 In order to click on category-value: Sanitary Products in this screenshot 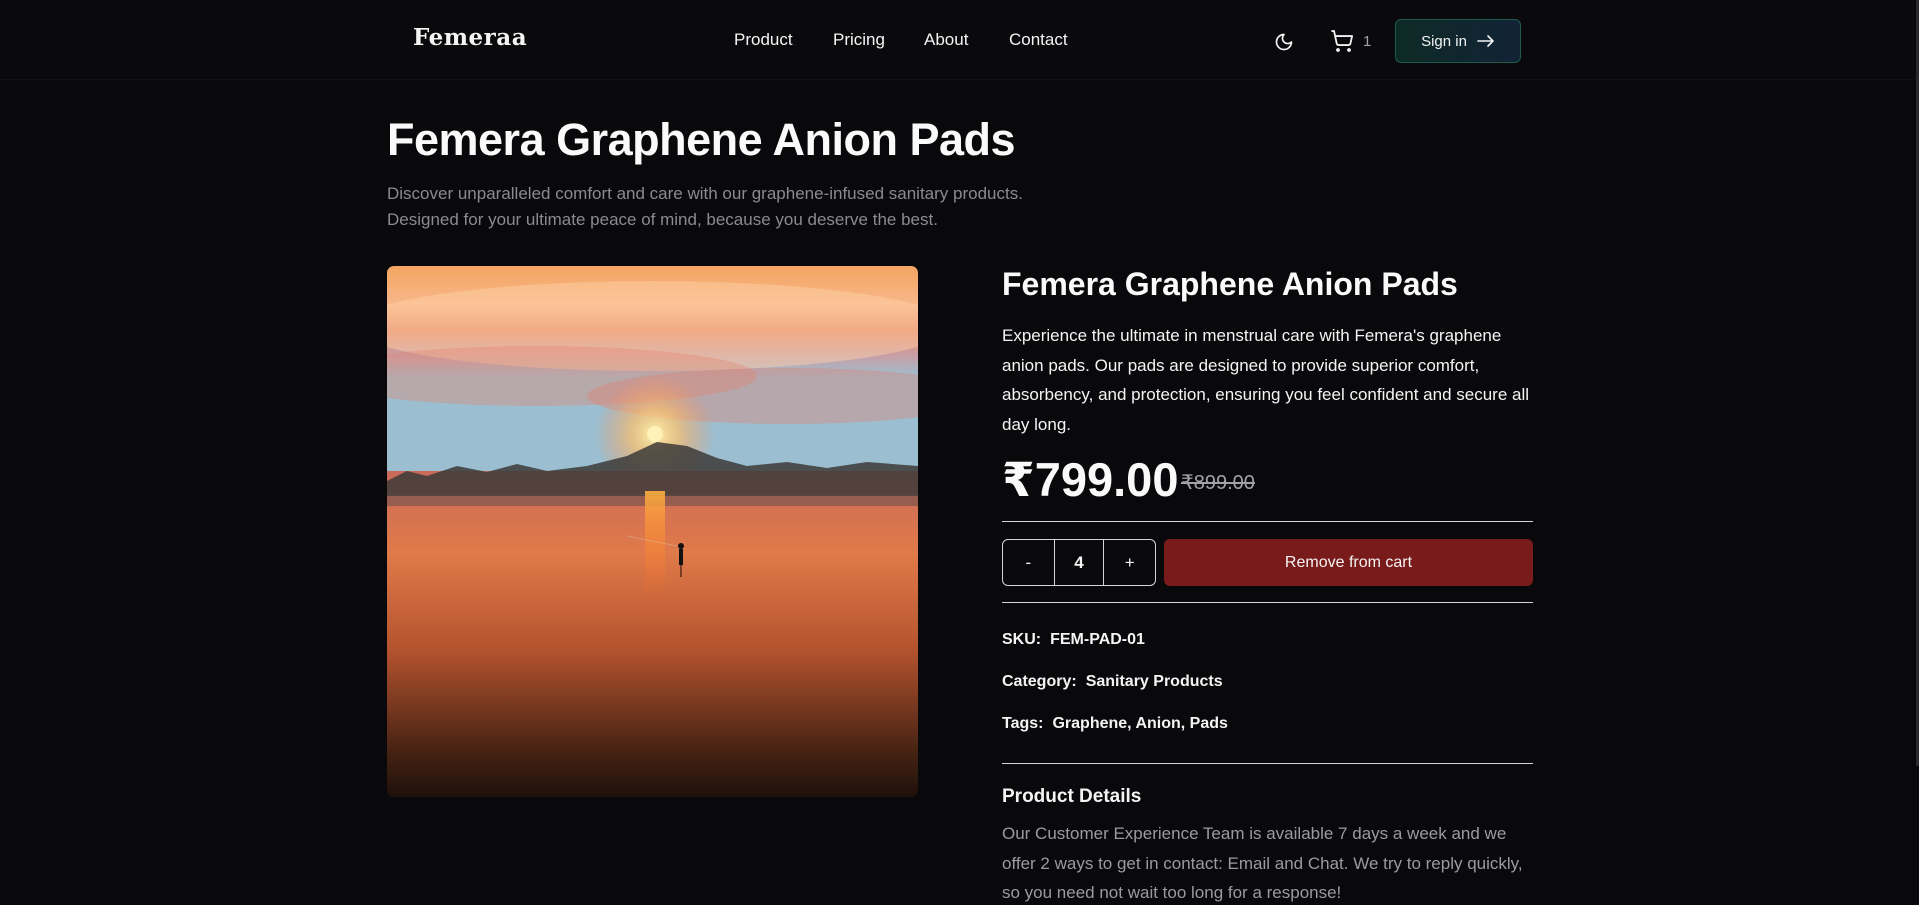, I will do `click(1154, 682)`.